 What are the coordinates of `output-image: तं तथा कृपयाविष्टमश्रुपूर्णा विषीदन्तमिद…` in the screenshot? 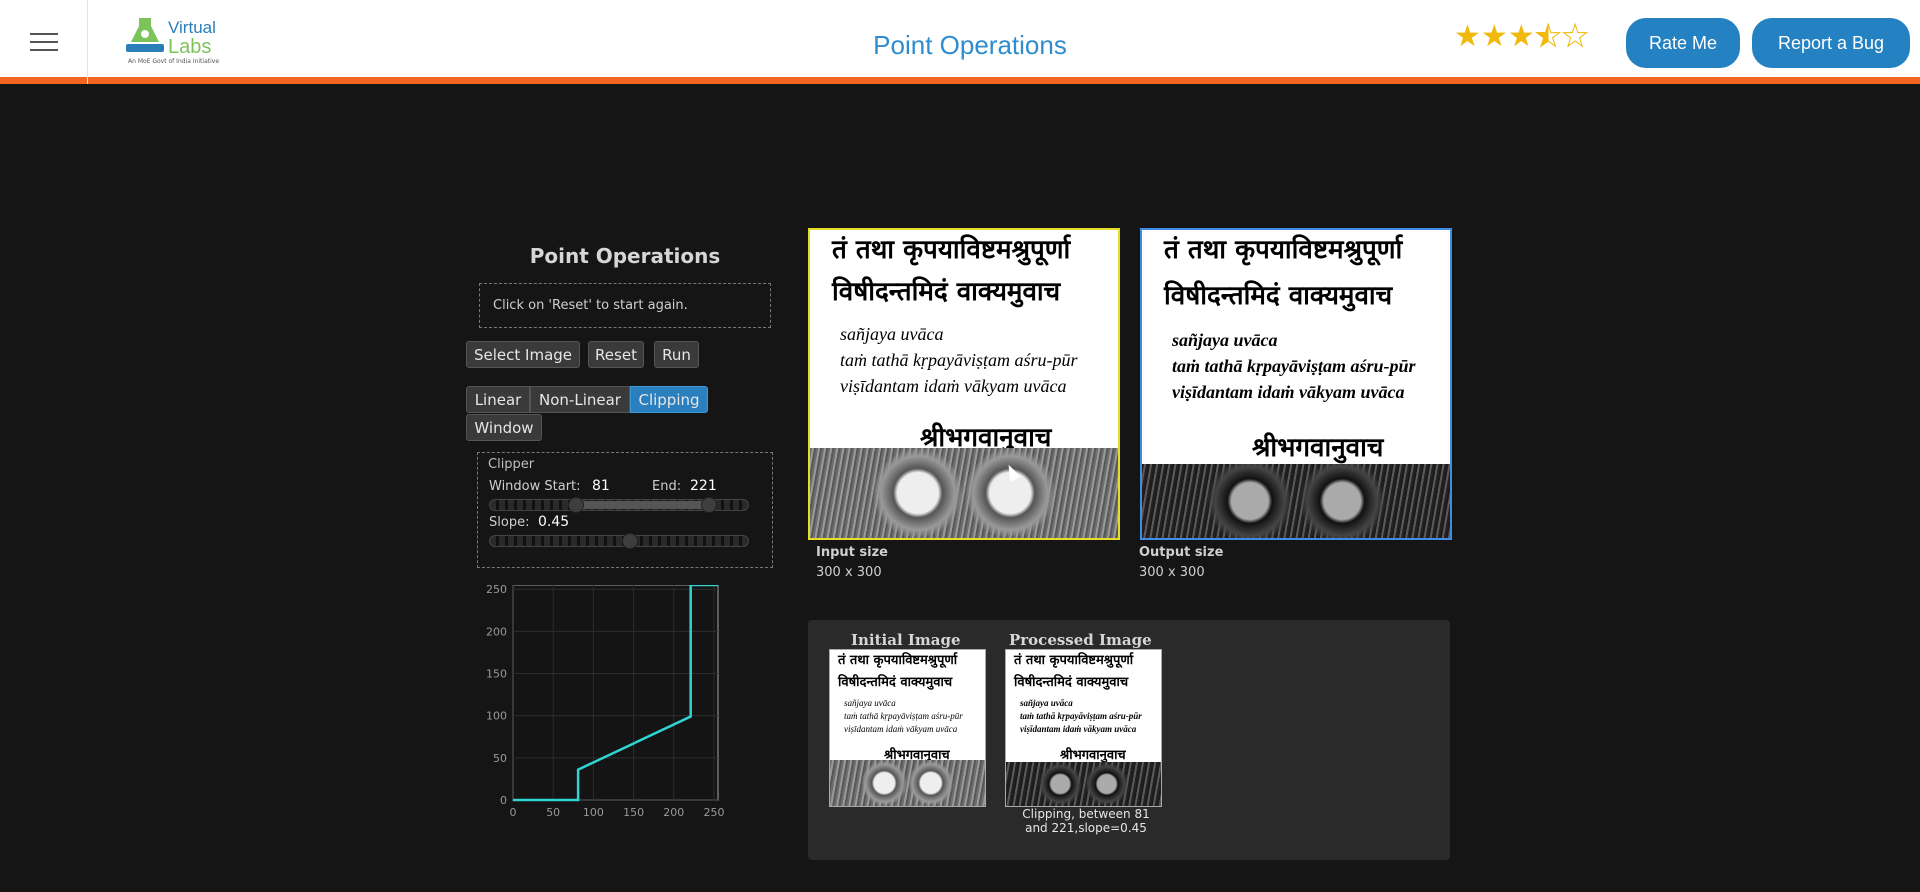 It's located at (1296, 384).